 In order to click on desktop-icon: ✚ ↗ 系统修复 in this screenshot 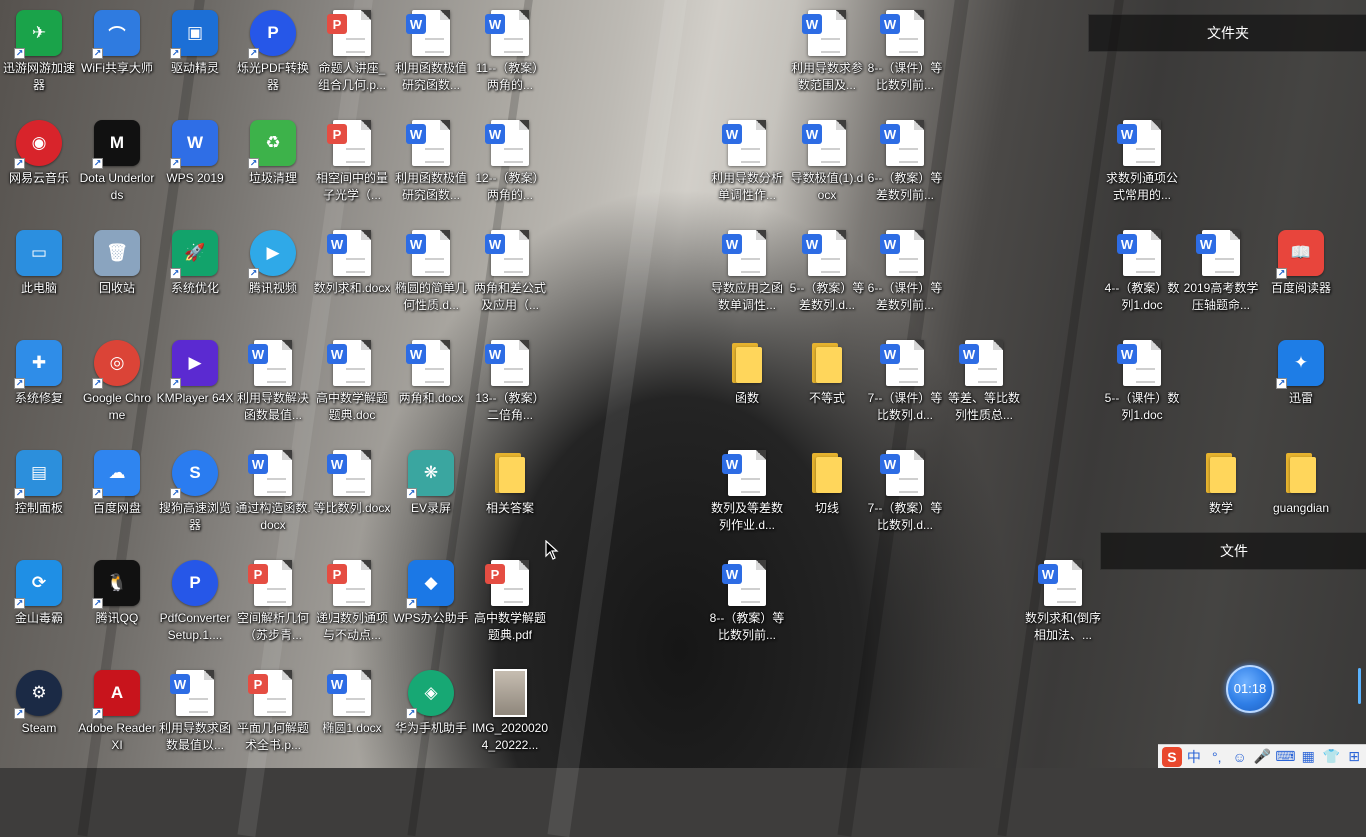, I will do `click(39, 387)`.